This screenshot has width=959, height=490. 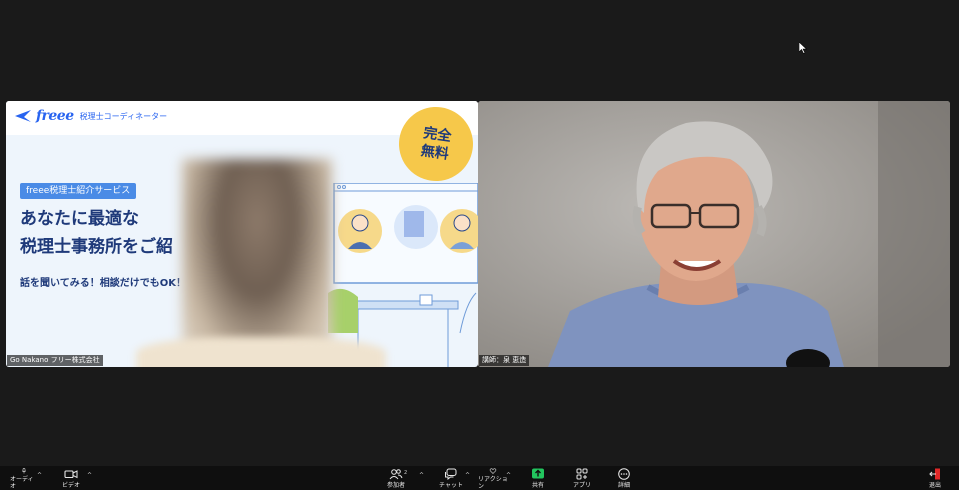 I want to click on audio-options-caret: ^, so click(x=39, y=475).